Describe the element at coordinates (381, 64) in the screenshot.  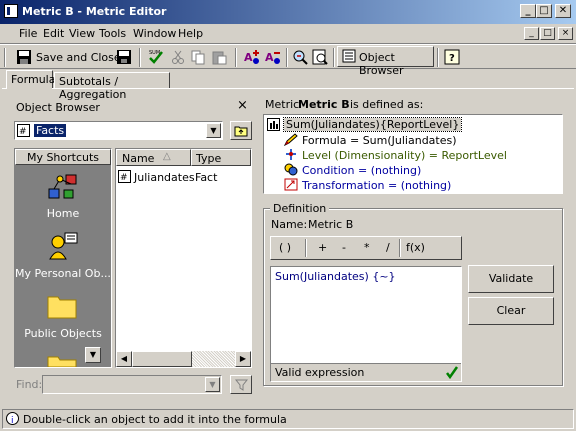
I see `object-browser-label: Object Browser` at that location.